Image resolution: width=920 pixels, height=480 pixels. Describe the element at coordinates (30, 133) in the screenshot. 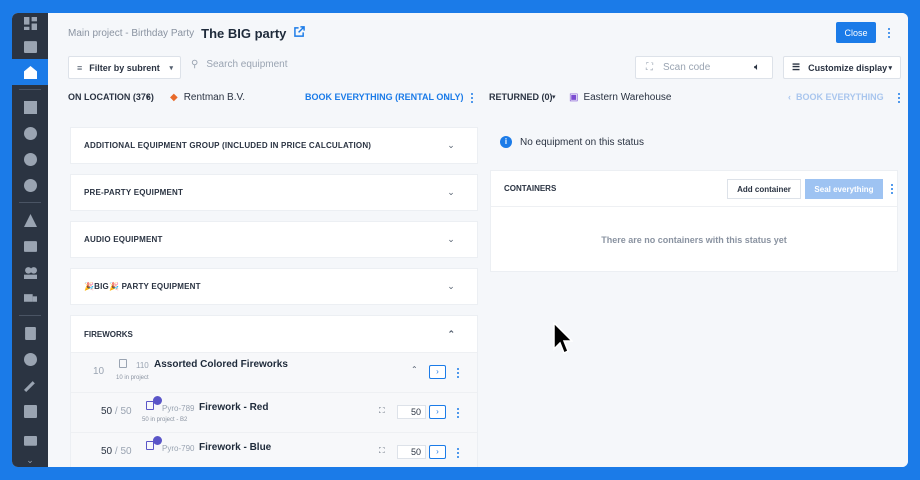

I see `contact-icon` at that location.